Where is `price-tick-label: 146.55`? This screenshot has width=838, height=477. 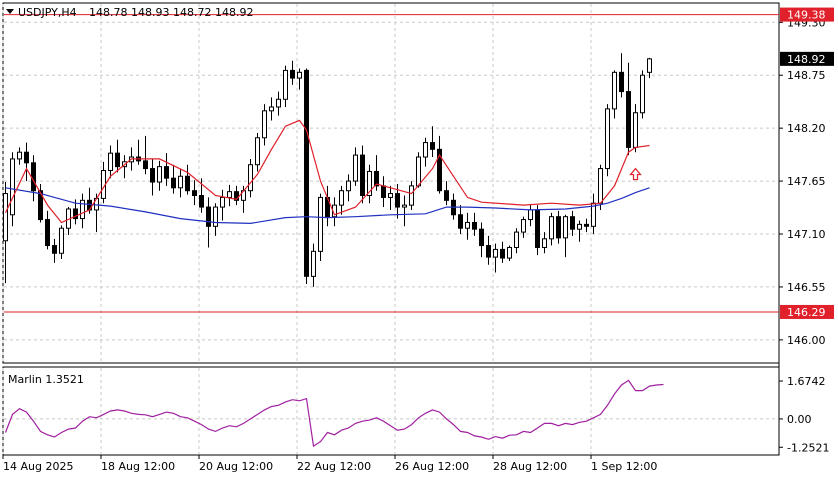
price-tick-label: 146.55 is located at coordinates (806, 287).